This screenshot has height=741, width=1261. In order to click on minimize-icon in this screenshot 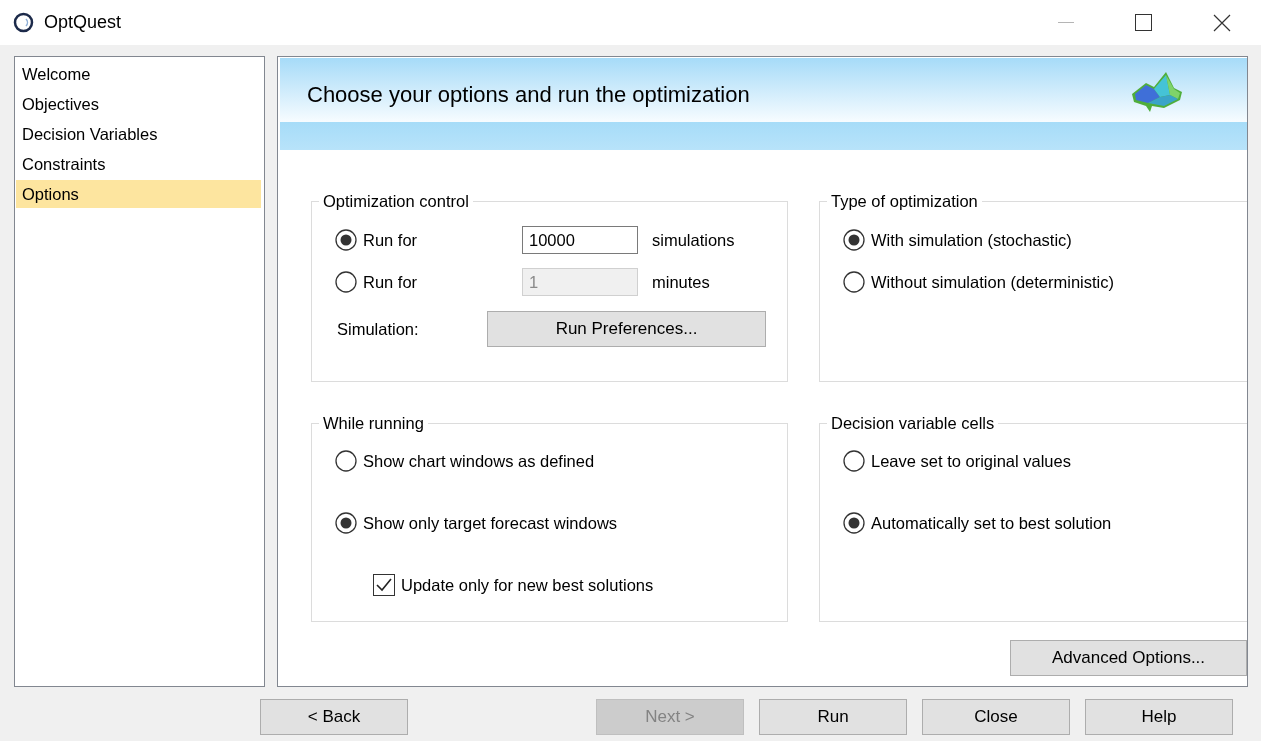, I will do `click(1066, 22)`.